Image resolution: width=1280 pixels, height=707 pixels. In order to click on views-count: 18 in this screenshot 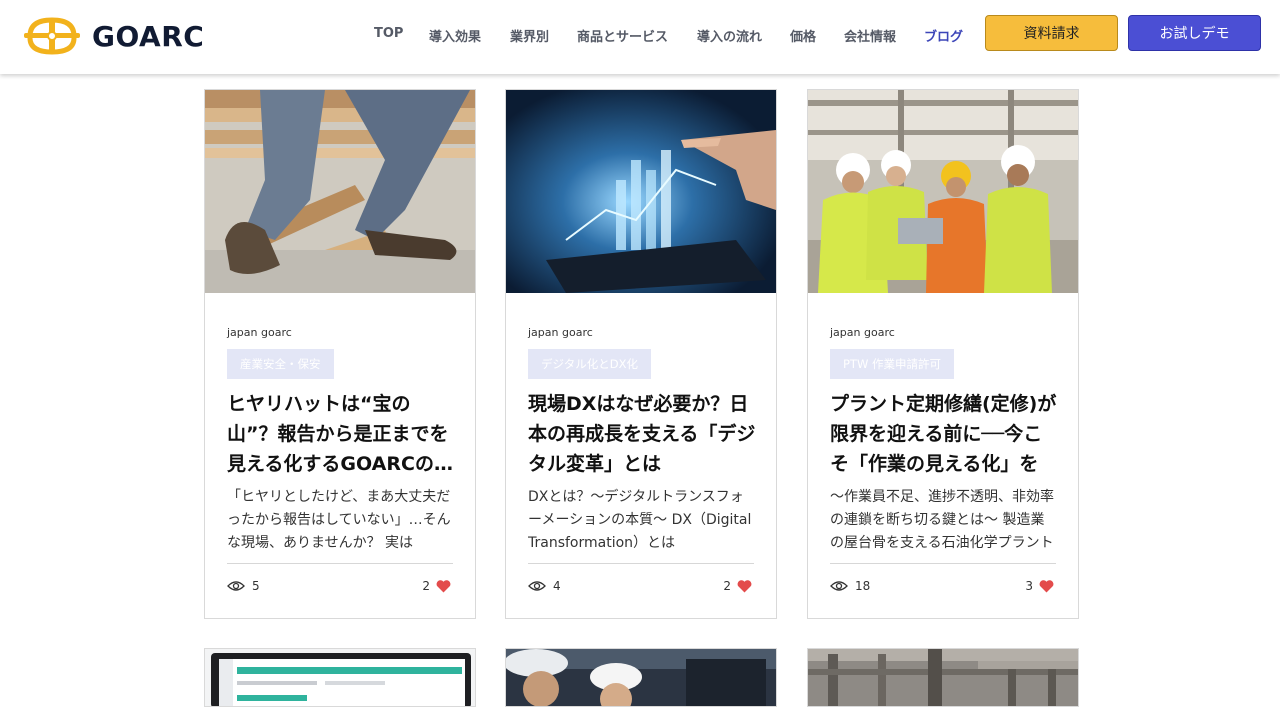, I will do `click(863, 586)`.